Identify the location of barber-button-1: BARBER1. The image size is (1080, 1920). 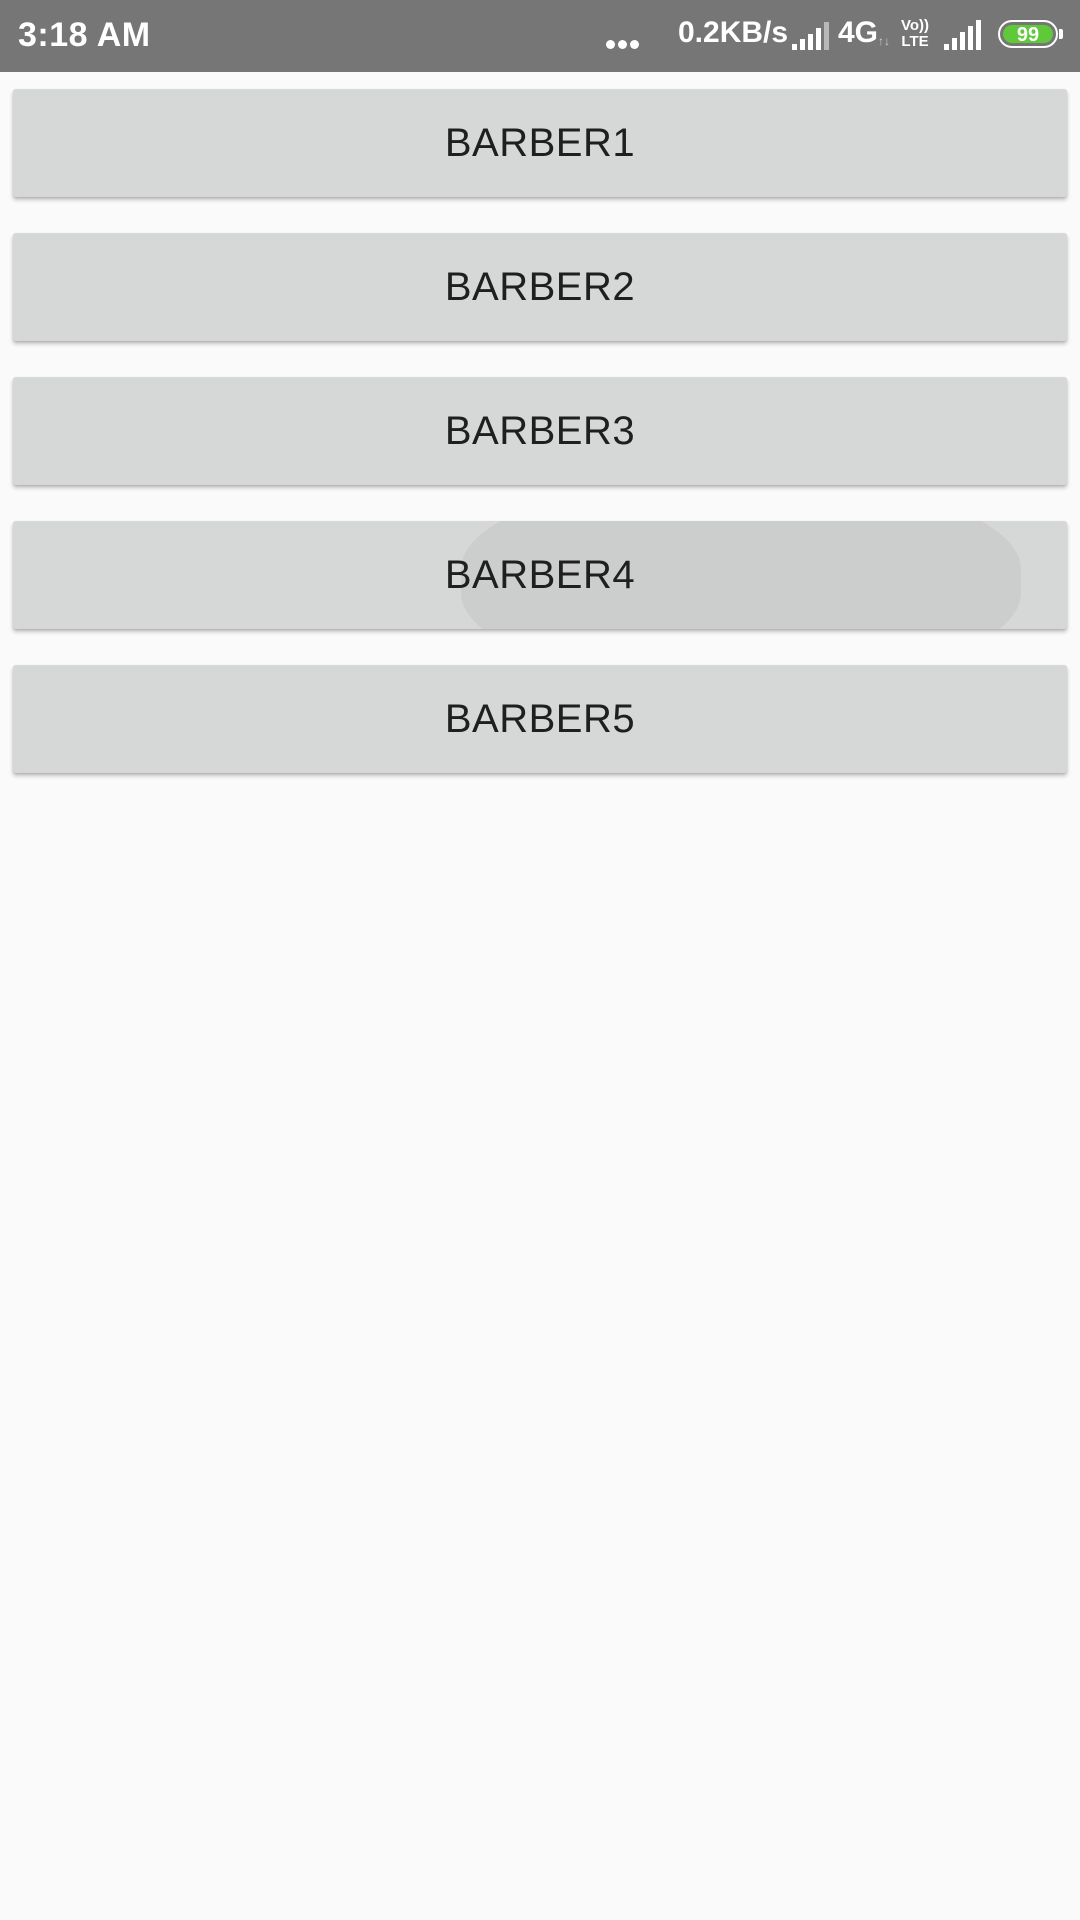
(540, 143).